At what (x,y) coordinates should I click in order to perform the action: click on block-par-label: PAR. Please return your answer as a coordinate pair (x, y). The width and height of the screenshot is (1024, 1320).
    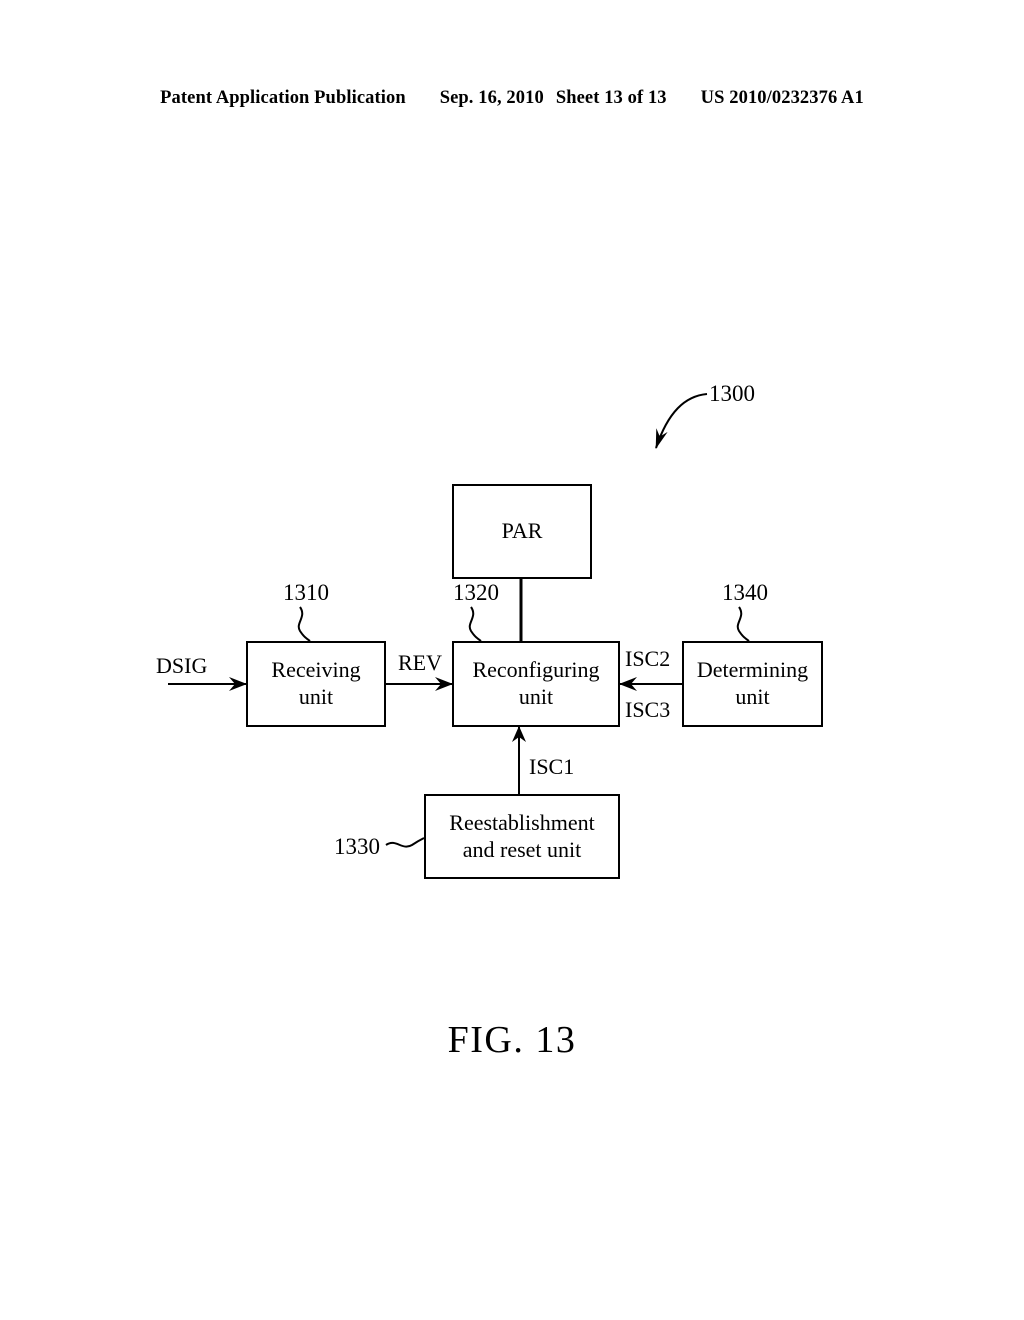
    Looking at the image, I should click on (522, 531).